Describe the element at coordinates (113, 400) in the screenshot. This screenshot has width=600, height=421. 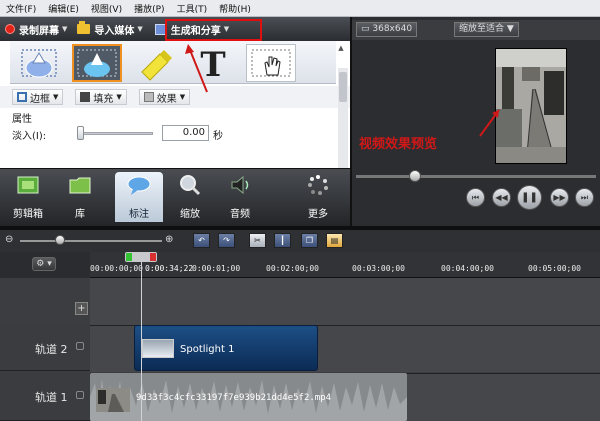
I see `video-clip-thumbnail` at that location.